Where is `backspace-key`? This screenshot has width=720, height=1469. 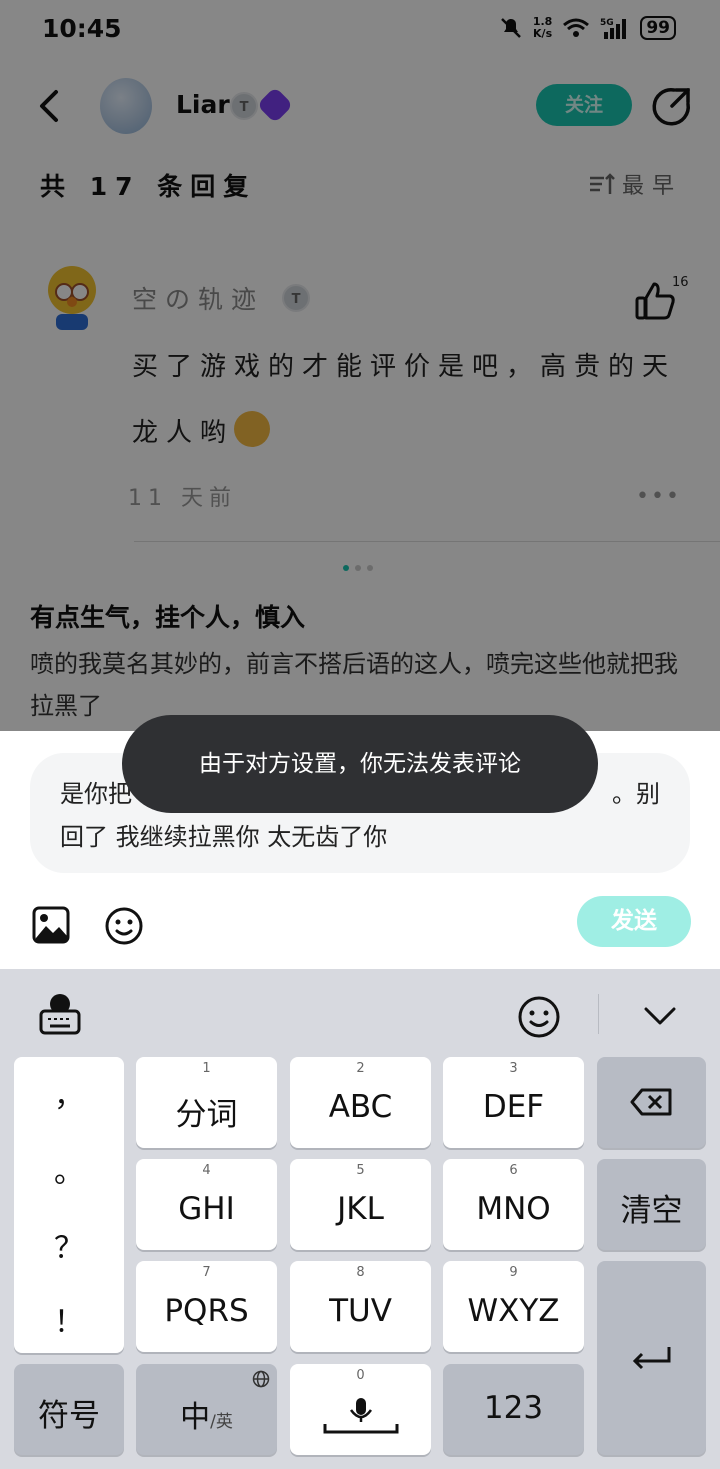
backspace-key is located at coordinates (651, 1102).